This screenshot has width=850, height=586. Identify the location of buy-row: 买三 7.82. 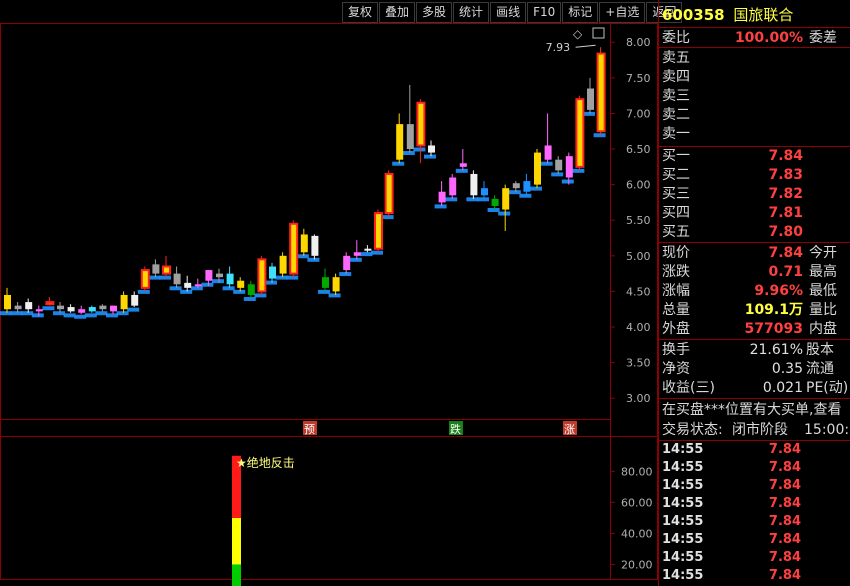
(756, 194).